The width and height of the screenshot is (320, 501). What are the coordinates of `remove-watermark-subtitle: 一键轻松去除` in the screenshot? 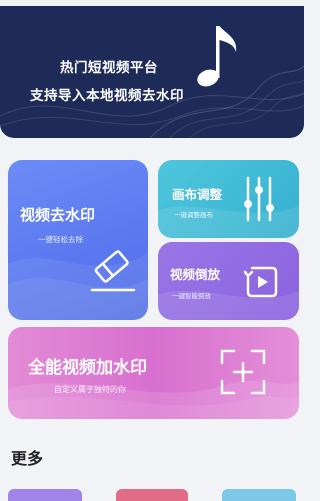 It's located at (60, 239).